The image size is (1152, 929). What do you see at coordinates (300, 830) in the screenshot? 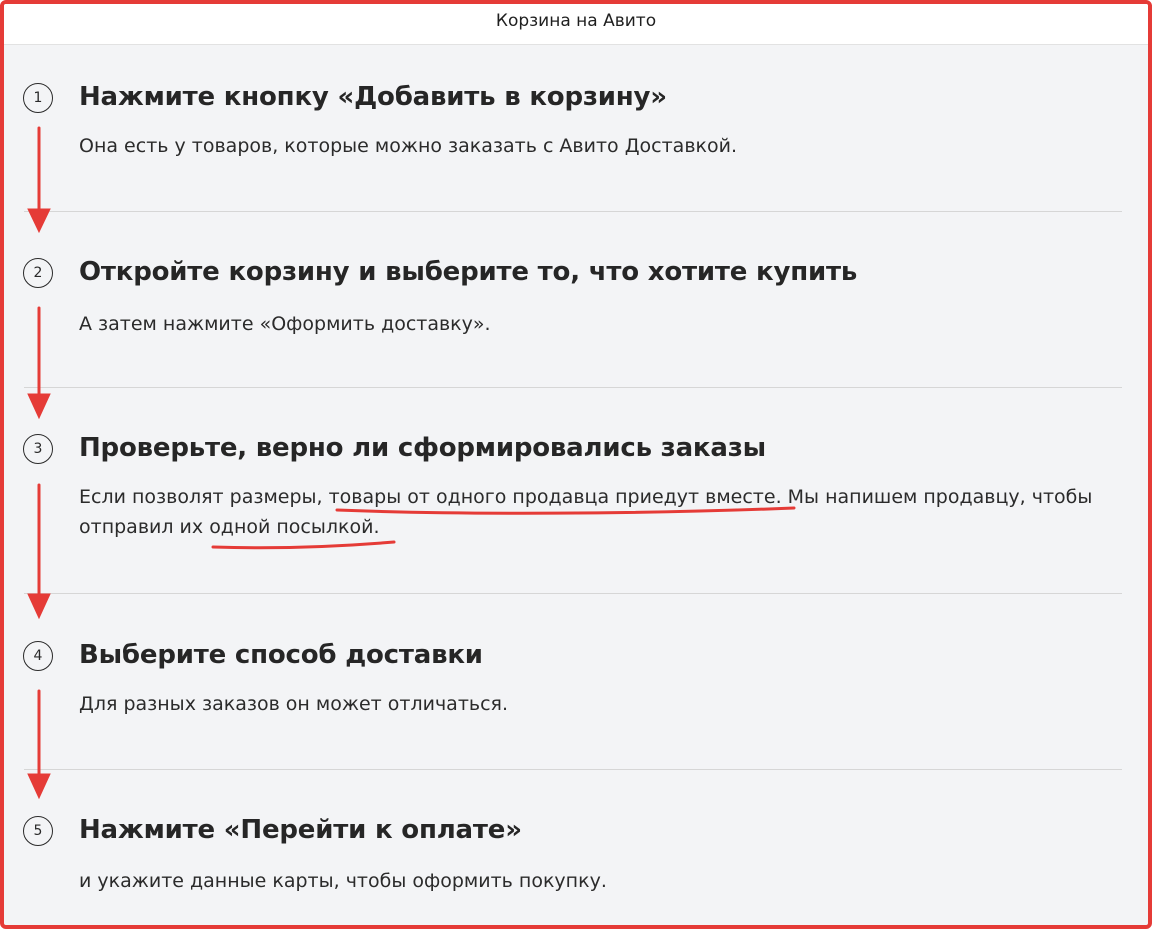
I see `step-title: Нажмите «Перейти к оплате»` at bounding box center [300, 830].